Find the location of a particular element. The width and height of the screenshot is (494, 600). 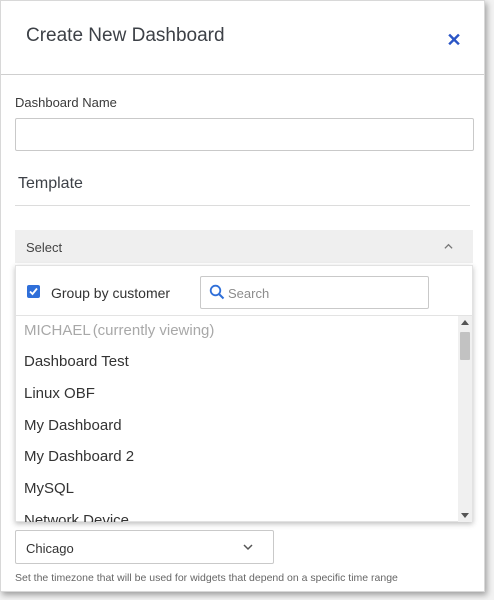

scroll-up-arrow-icon is located at coordinates (465, 322).